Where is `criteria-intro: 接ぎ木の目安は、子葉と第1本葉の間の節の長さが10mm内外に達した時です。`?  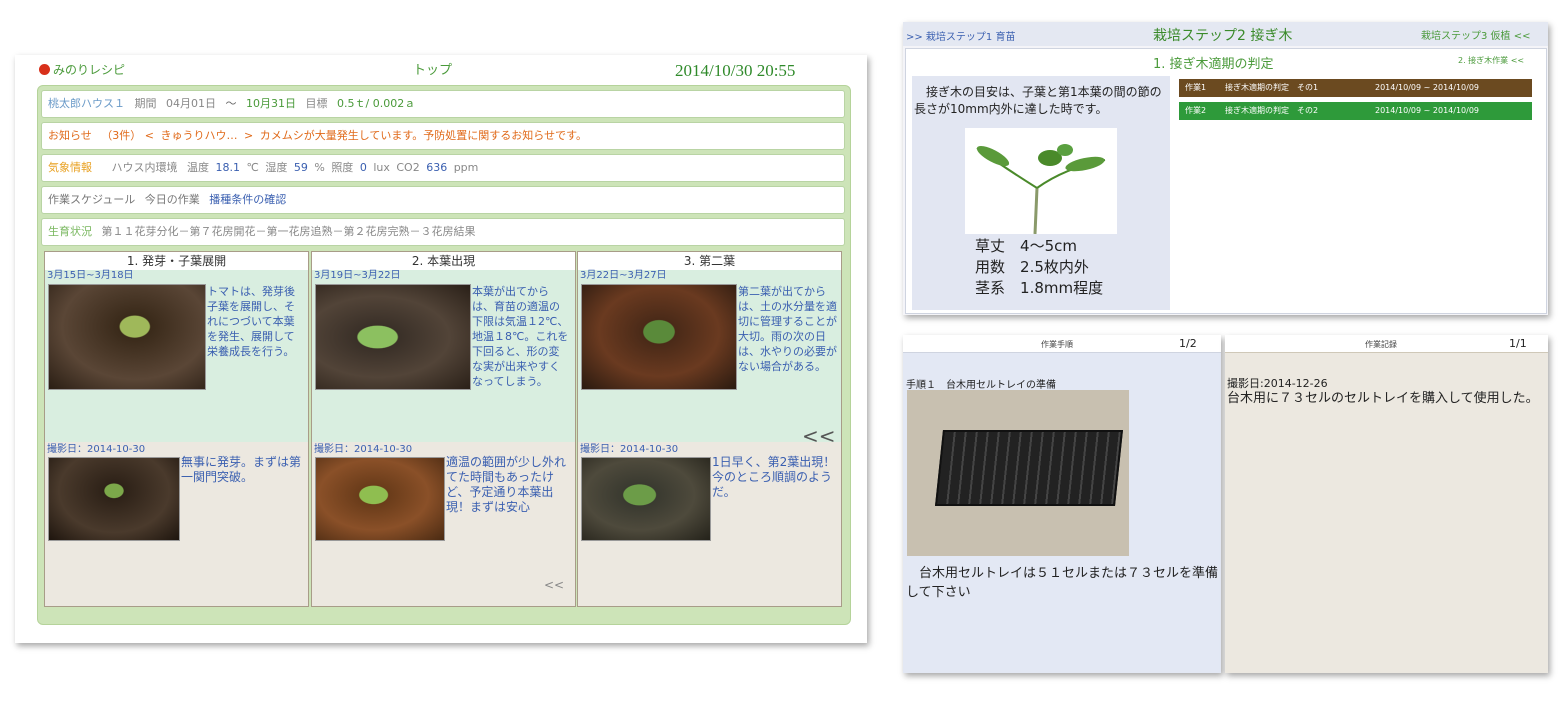
criteria-intro: 接ぎ木の目安は、子葉と第1本葉の間の節の長さが10mm内外に達した時です。 is located at coordinates (1038, 100).